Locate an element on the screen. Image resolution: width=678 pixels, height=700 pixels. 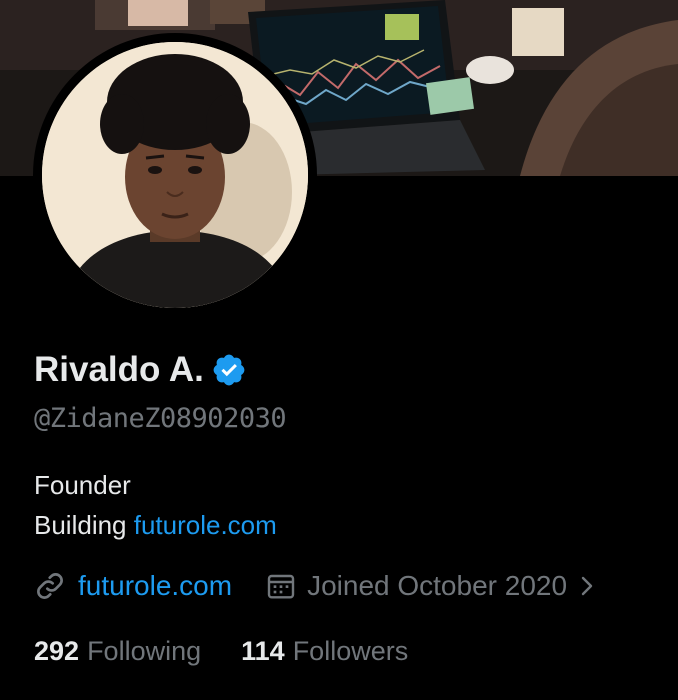
following-link: 292 Following is located at coordinates (117, 651).